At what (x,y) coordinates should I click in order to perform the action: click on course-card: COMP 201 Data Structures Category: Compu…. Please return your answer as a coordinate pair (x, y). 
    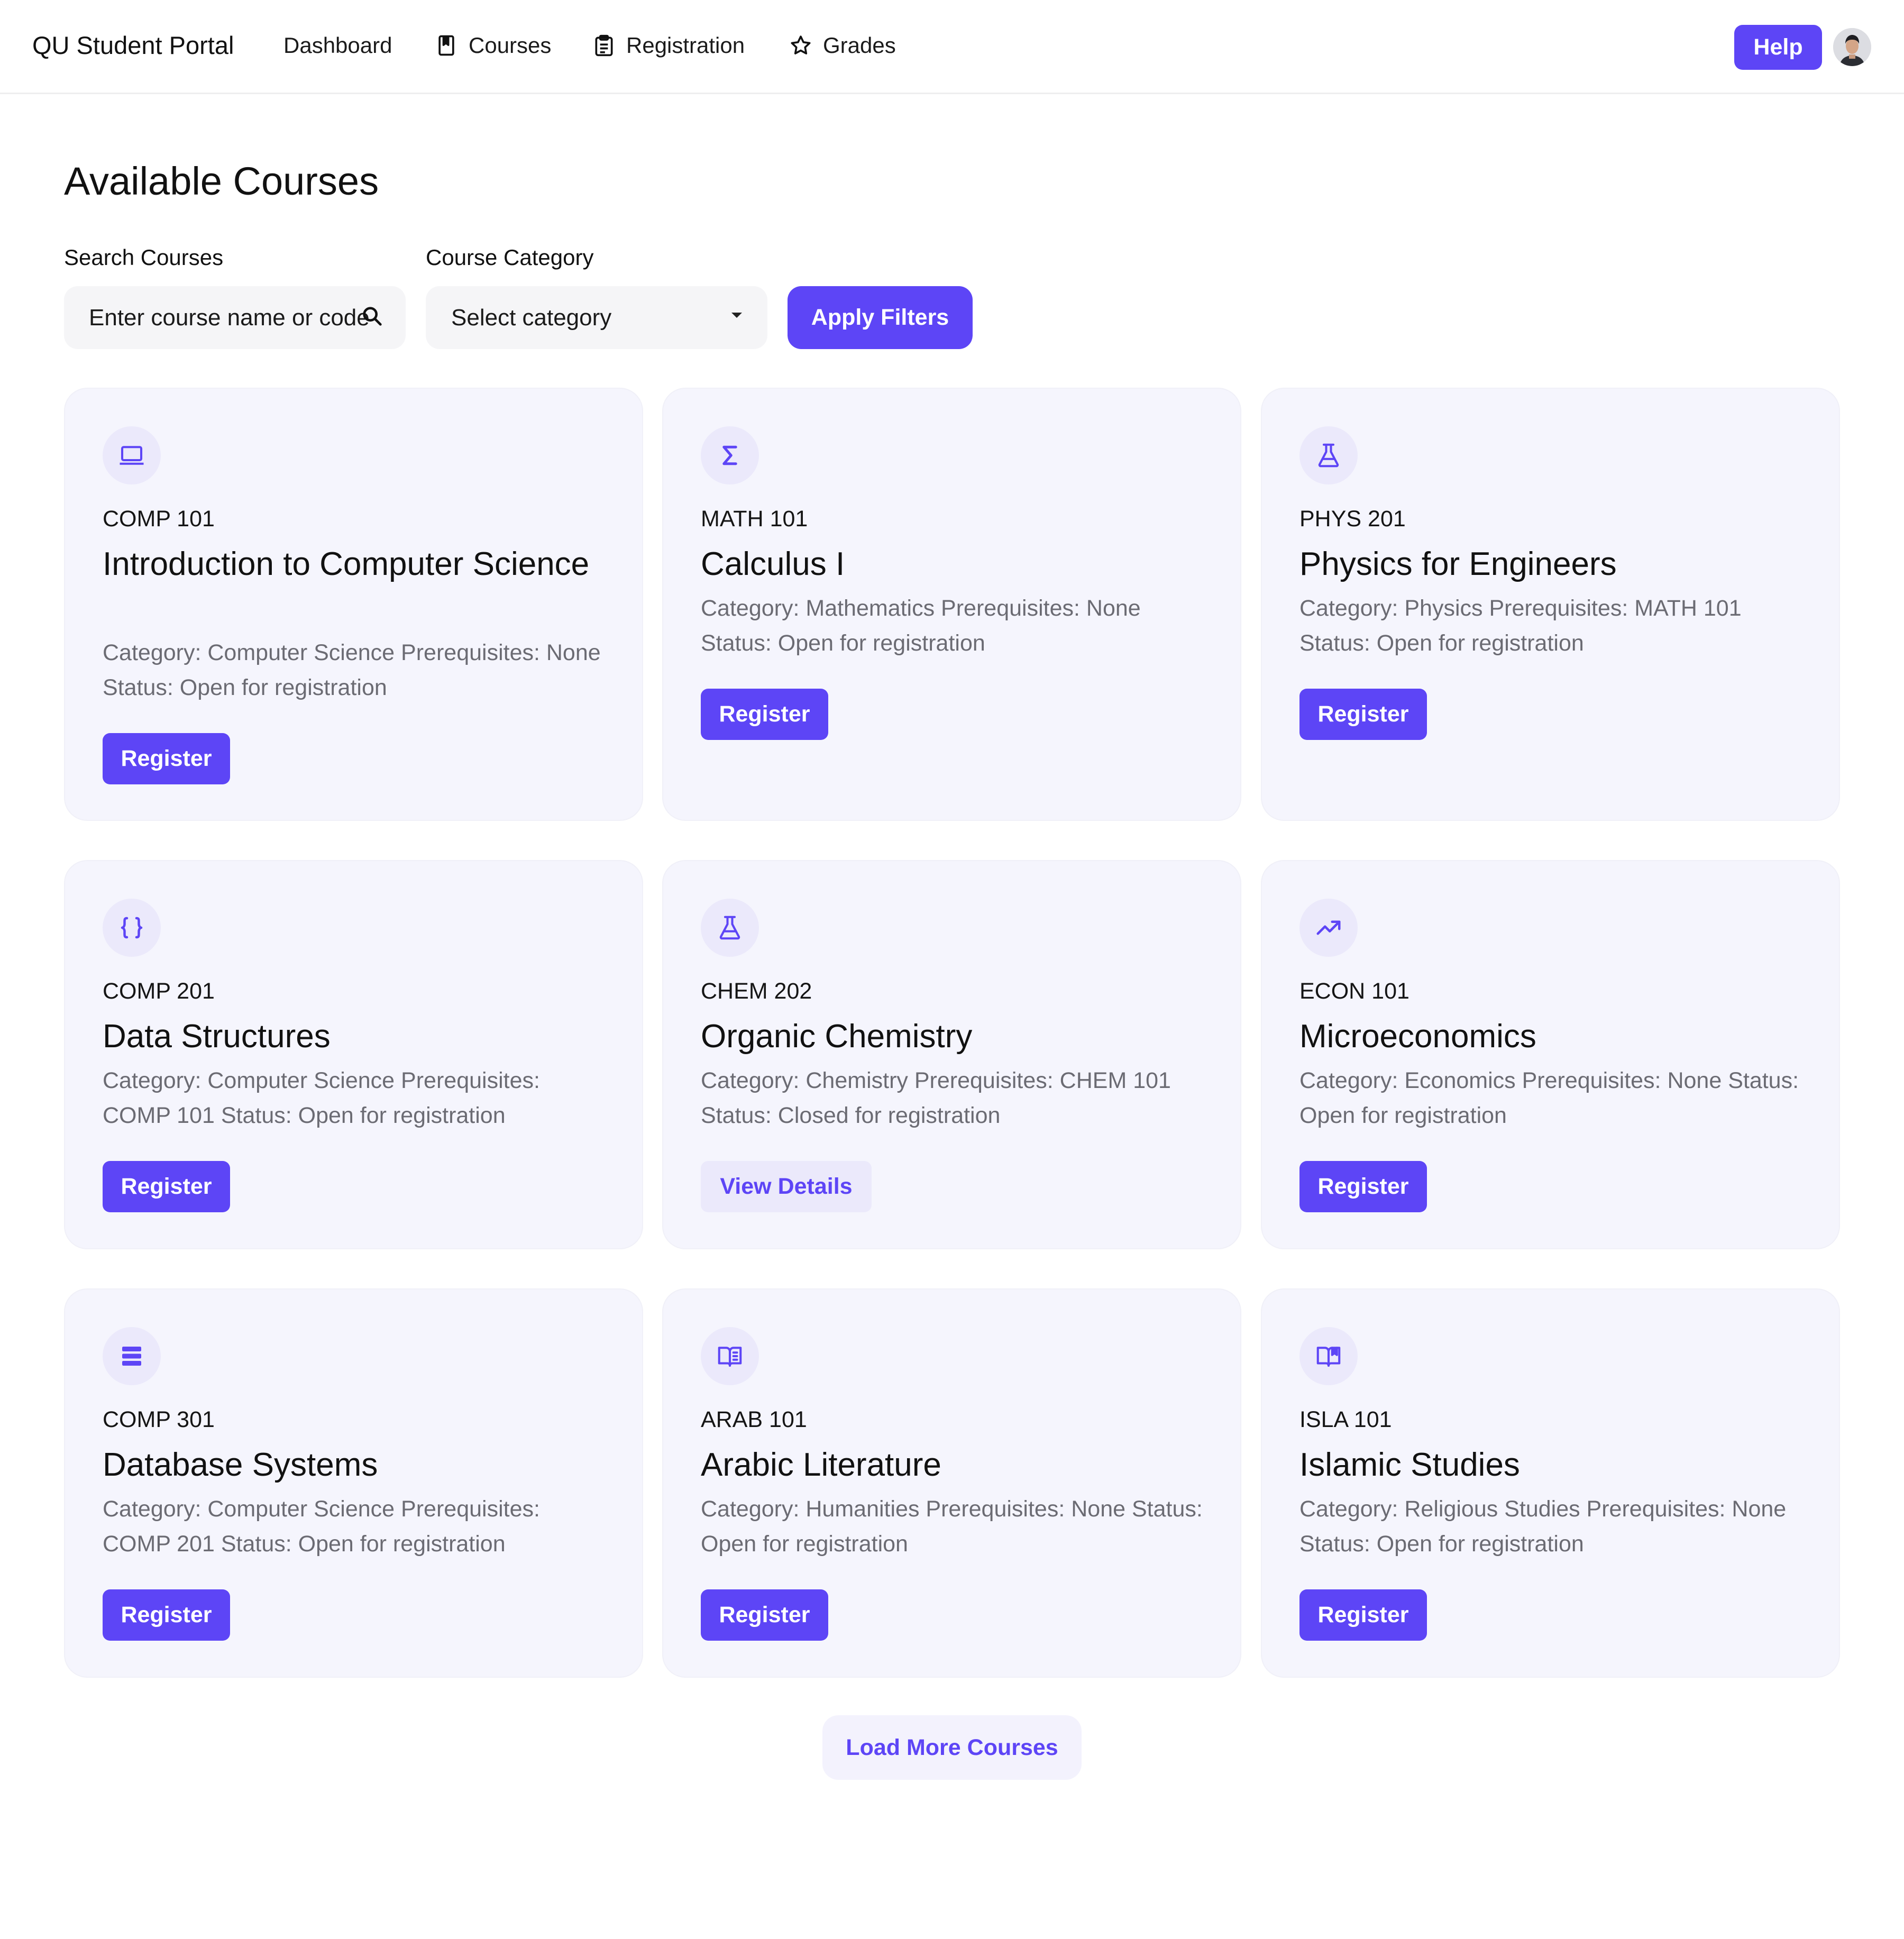
    Looking at the image, I should click on (353, 1054).